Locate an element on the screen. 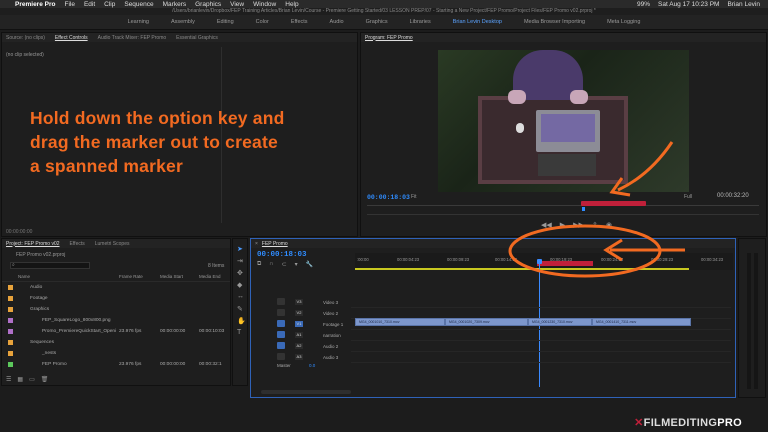 The image size is (768, 432). brand-pro: PRO is located at coordinates (729, 423).